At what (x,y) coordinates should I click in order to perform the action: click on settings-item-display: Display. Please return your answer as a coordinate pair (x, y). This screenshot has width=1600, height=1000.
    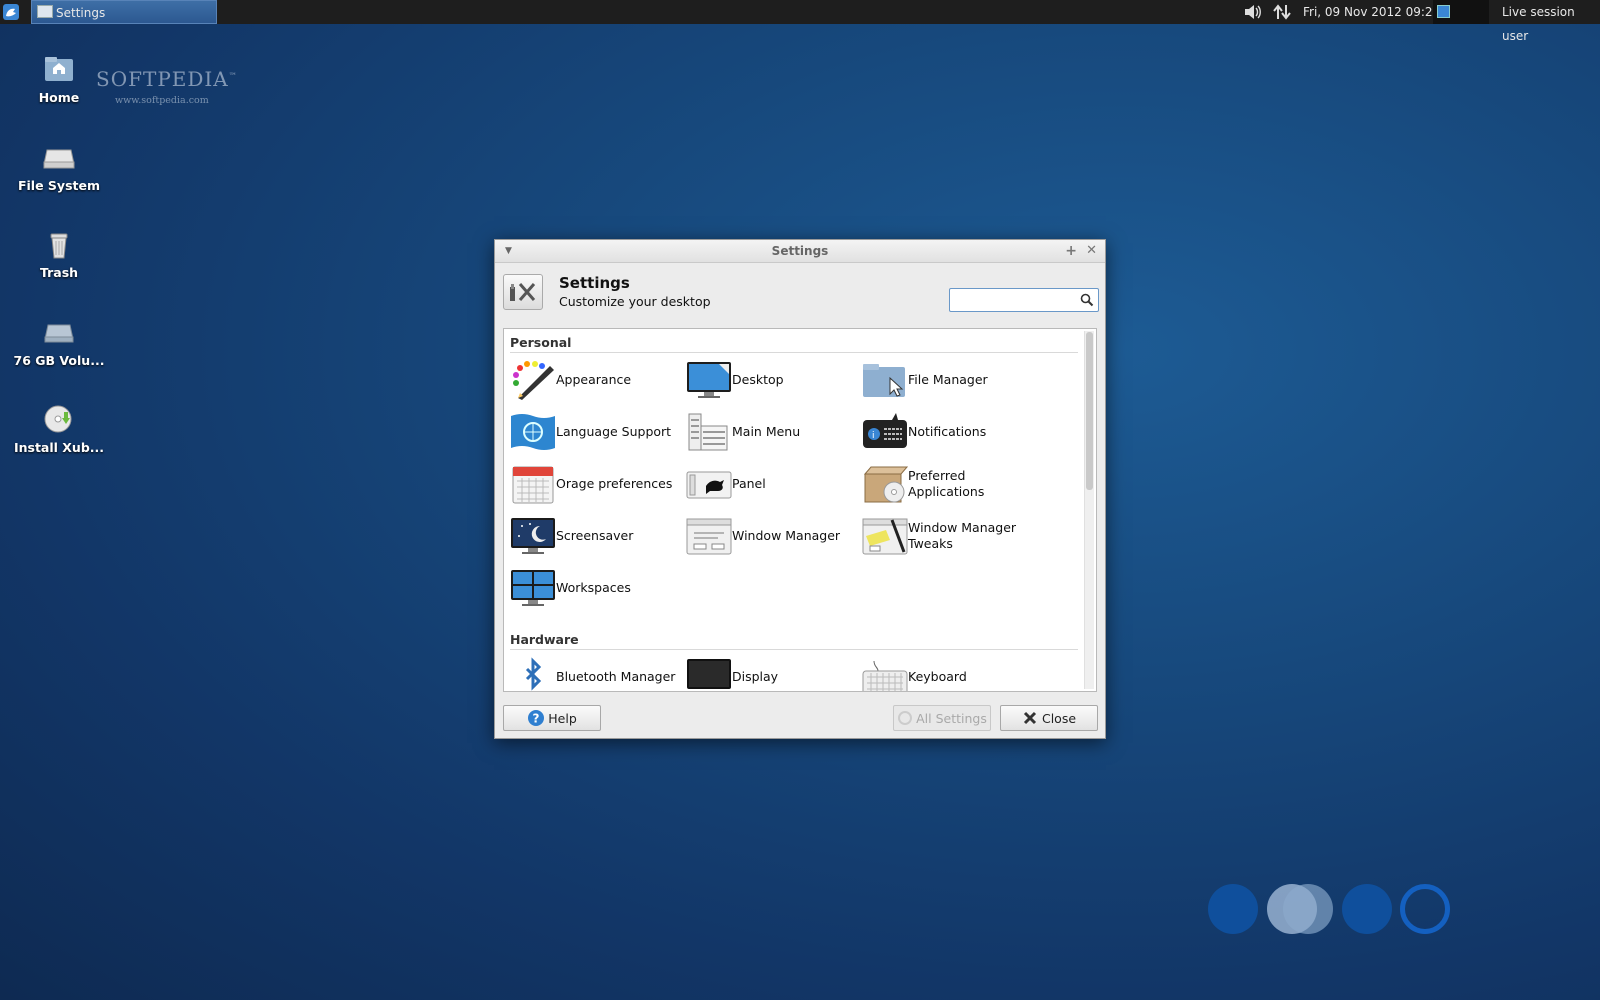
    Looking at the image, I should click on (768, 673).